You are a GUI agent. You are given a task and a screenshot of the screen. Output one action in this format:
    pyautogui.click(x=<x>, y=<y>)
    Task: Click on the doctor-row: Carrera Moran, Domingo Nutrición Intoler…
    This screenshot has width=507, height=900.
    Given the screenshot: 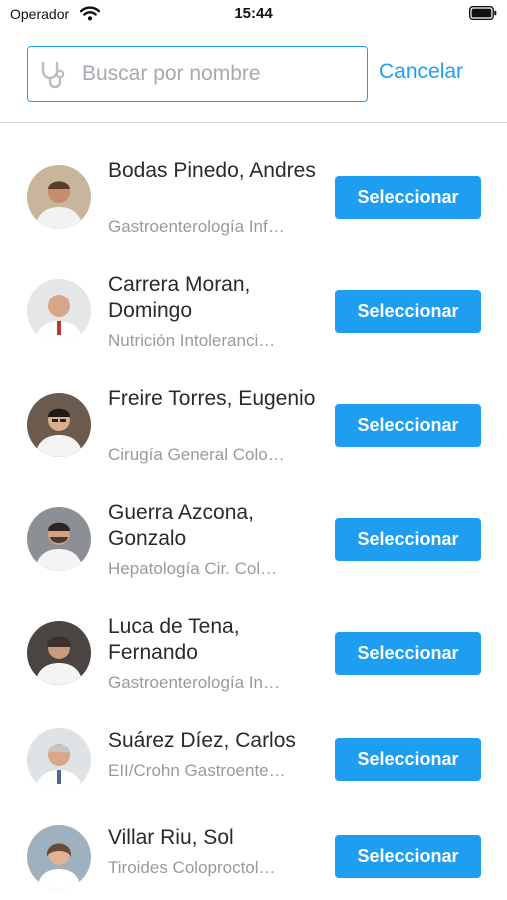 What is the action you would take?
    pyautogui.click(x=253, y=294)
    